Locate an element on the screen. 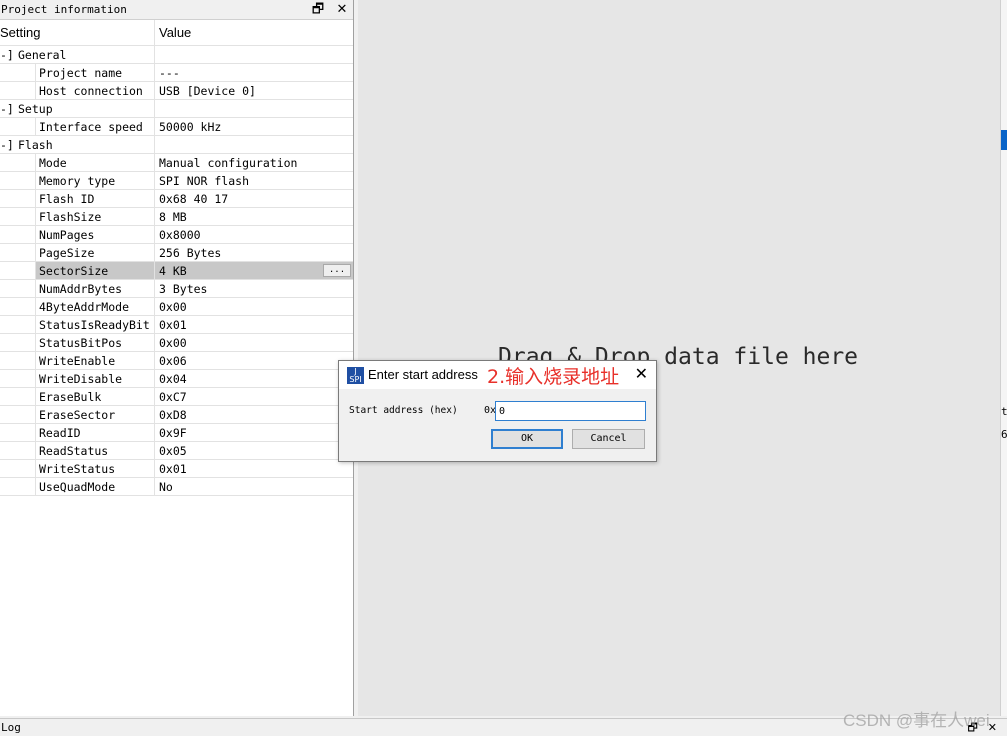  property-label: Flash ID is located at coordinates (94, 198).